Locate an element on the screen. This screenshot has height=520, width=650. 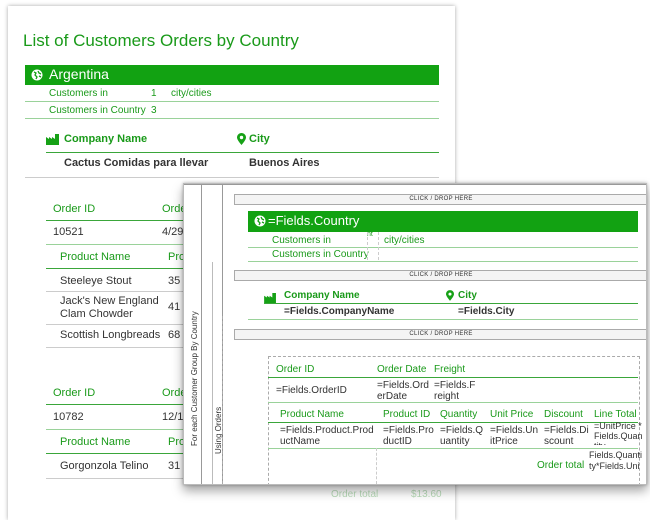
order-date-field: =Fields.OrderDate is located at coordinates (404, 391).